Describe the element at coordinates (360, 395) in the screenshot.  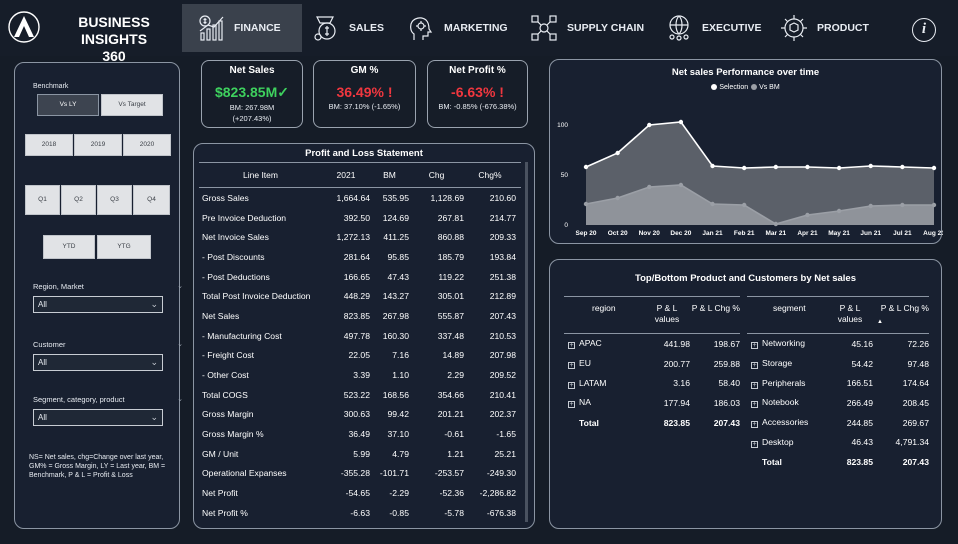
I see `pl-row: Total COGS 523.22 168.56 354.66 210.41` at that location.